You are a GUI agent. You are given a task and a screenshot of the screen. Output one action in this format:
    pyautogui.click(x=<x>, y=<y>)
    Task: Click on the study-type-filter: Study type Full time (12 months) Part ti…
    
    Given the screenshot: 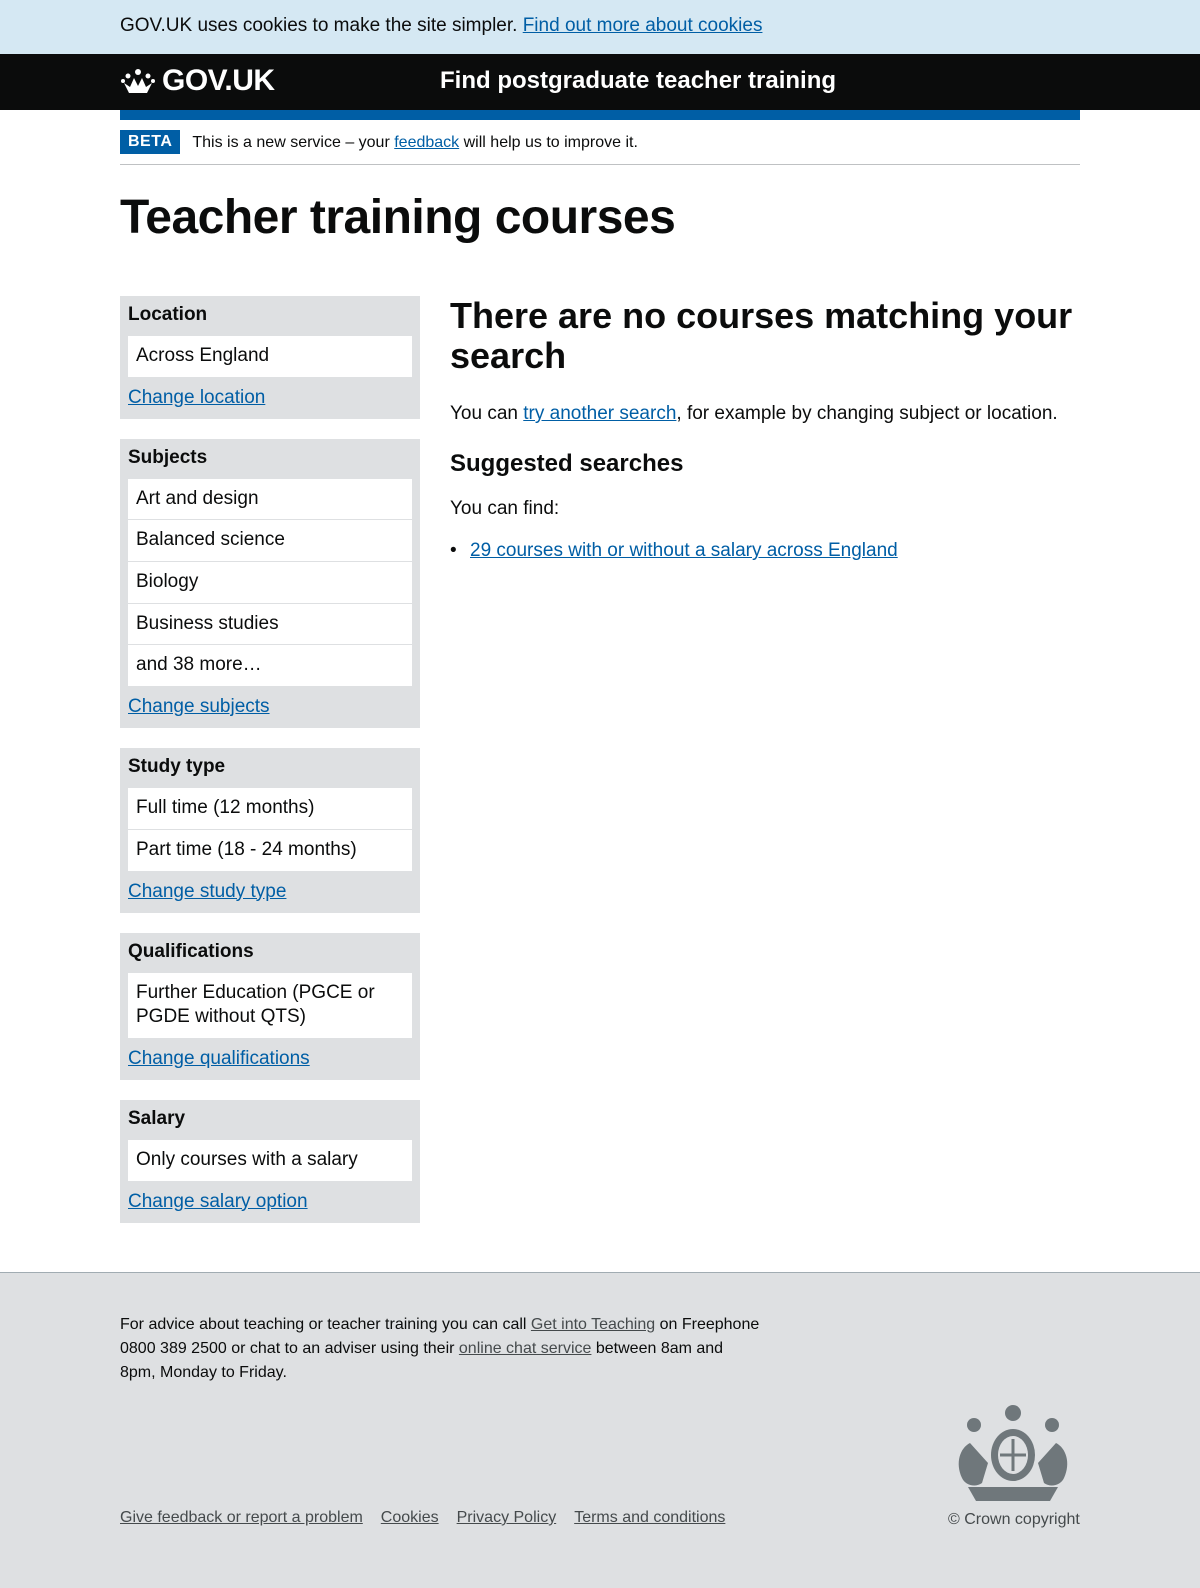 What is the action you would take?
    pyautogui.click(x=270, y=830)
    